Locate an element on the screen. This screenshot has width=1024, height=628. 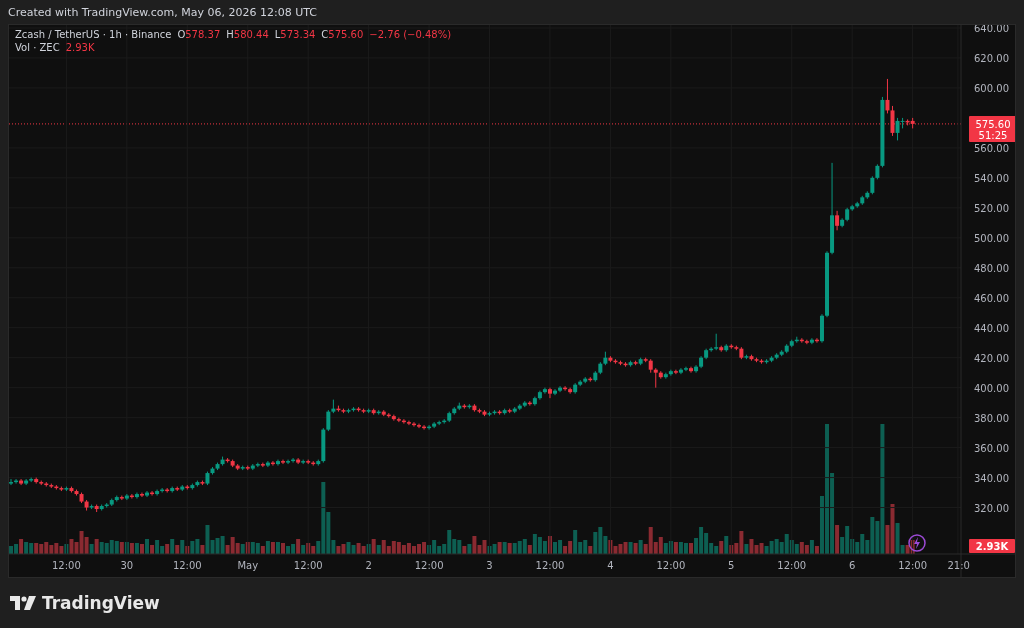
time-tick: 21:0 is located at coordinates (958, 565).